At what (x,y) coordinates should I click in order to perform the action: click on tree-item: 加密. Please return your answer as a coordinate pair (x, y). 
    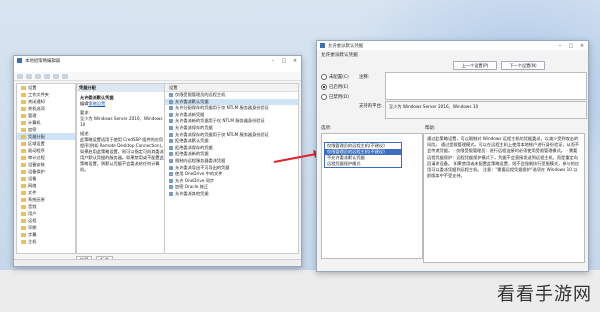
    Looking at the image, I should click on (46, 129).